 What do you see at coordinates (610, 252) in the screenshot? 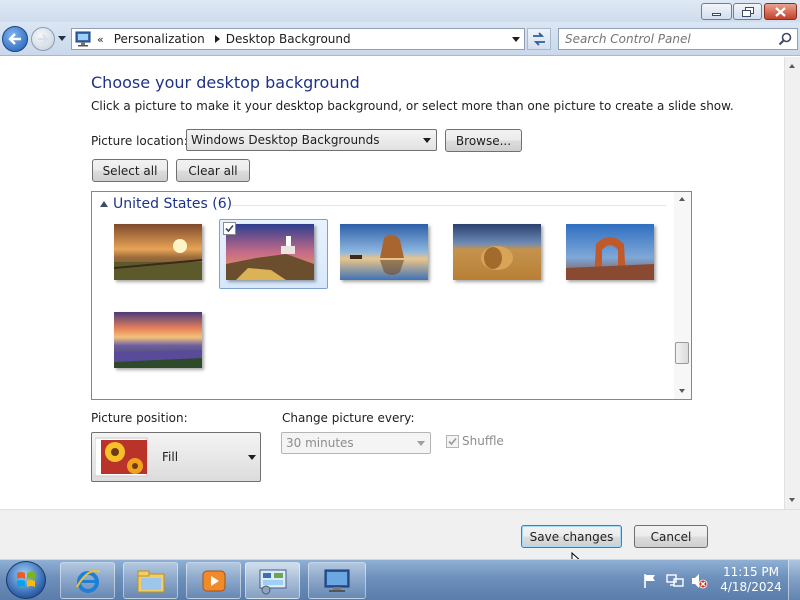
I see `picture-thumbnail-delicate-arch` at bounding box center [610, 252].